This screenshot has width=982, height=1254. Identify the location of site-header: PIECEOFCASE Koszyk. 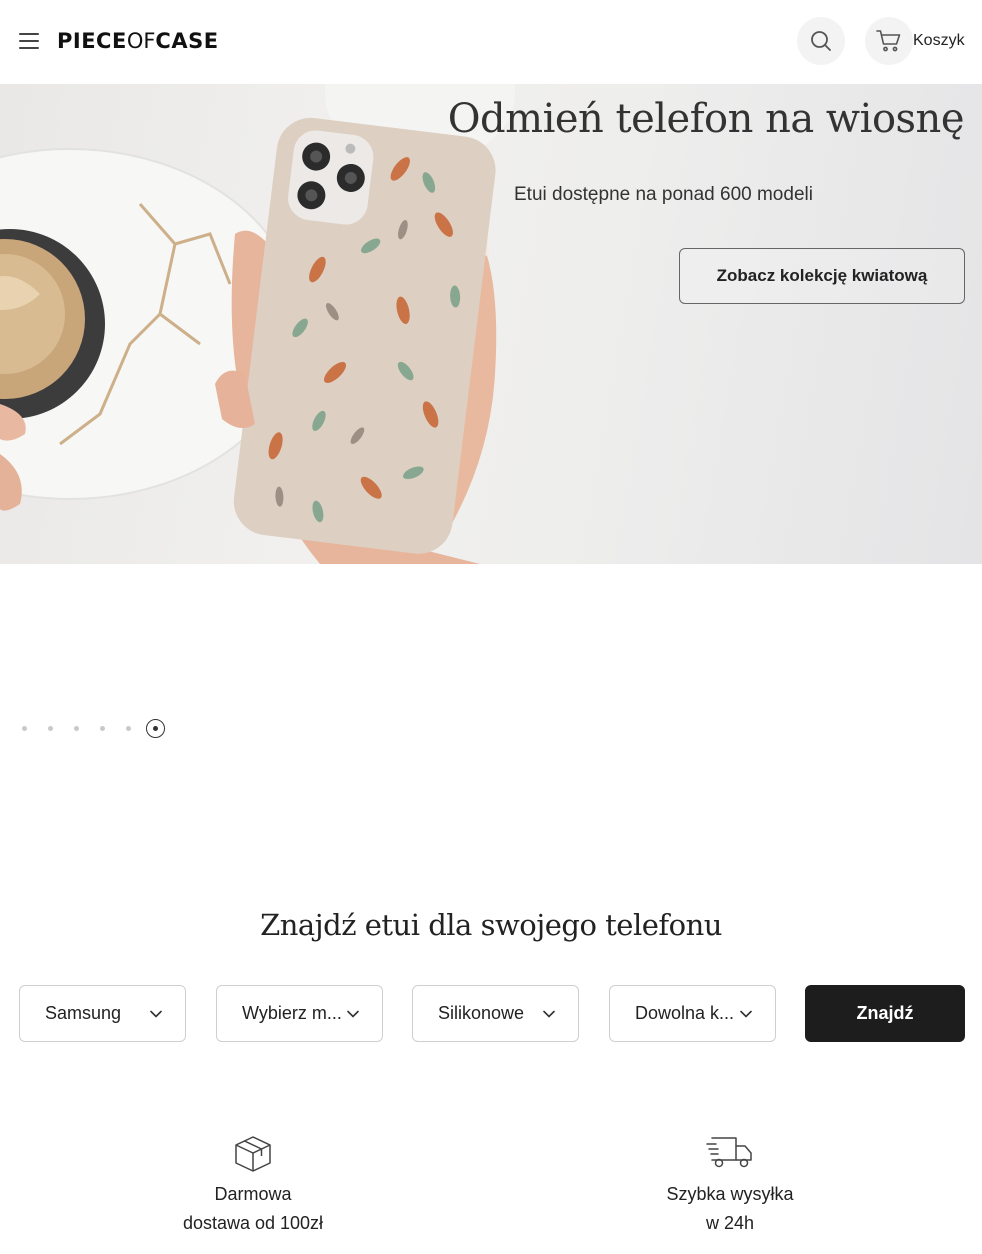
(491, 42).